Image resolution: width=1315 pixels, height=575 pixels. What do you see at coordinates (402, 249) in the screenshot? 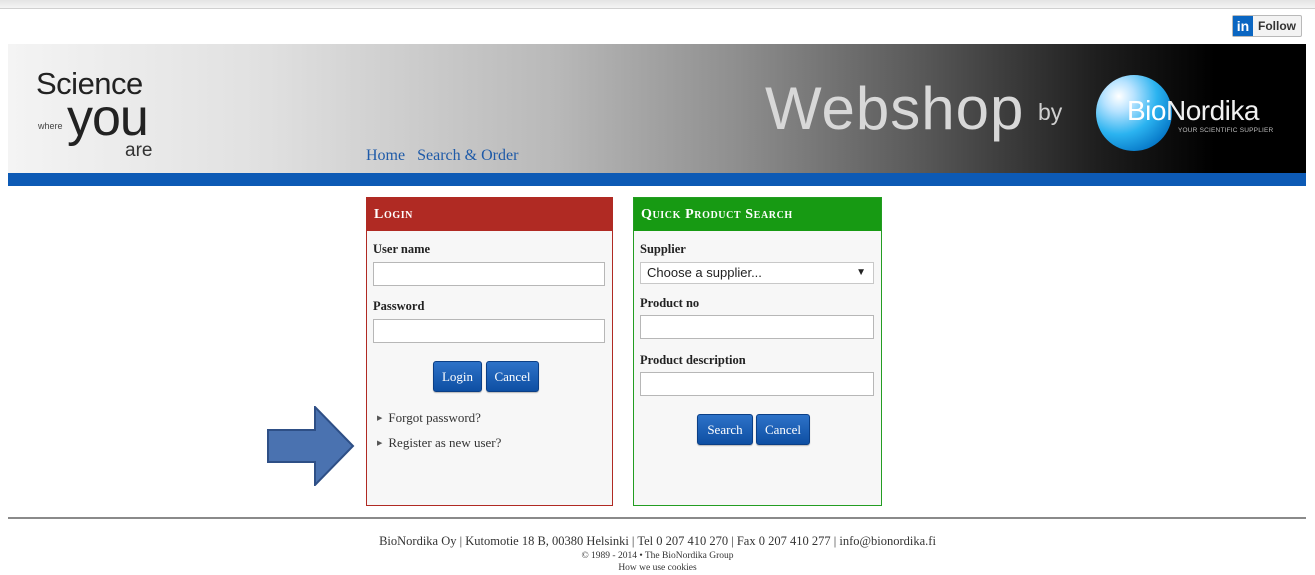
I see `username-label: User name` at bounding box center [402, 249].